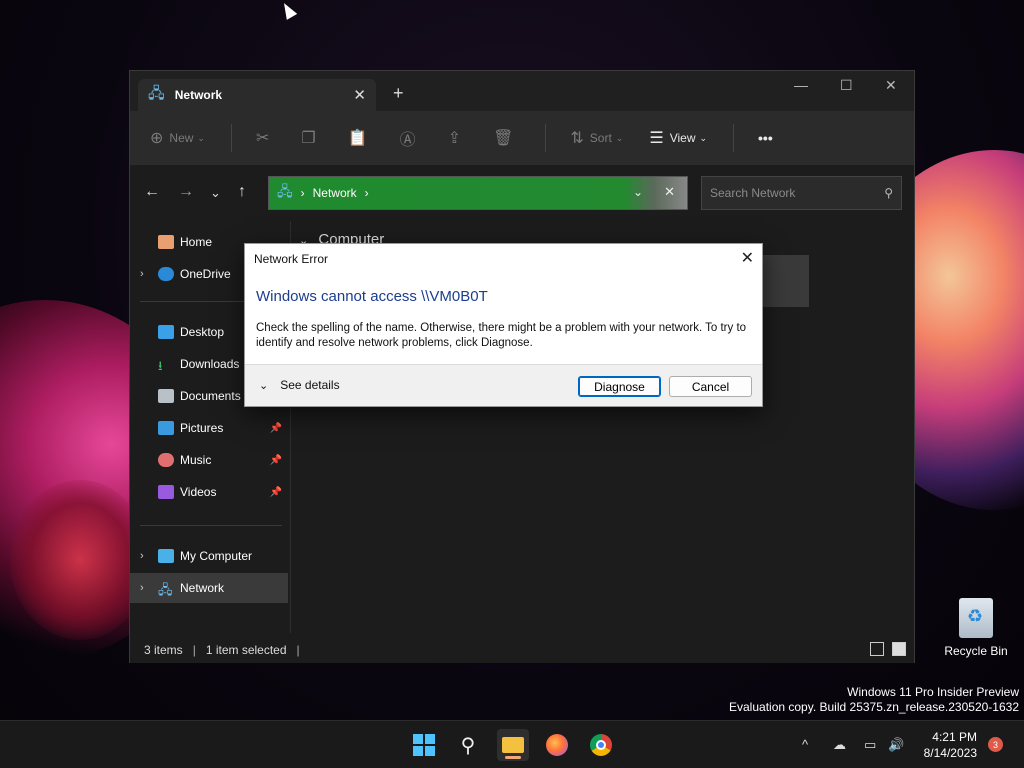  Describe the element at coordinates (202, 332) in the screenshot. I see `sidebar-item-label: Desktop` at that location.